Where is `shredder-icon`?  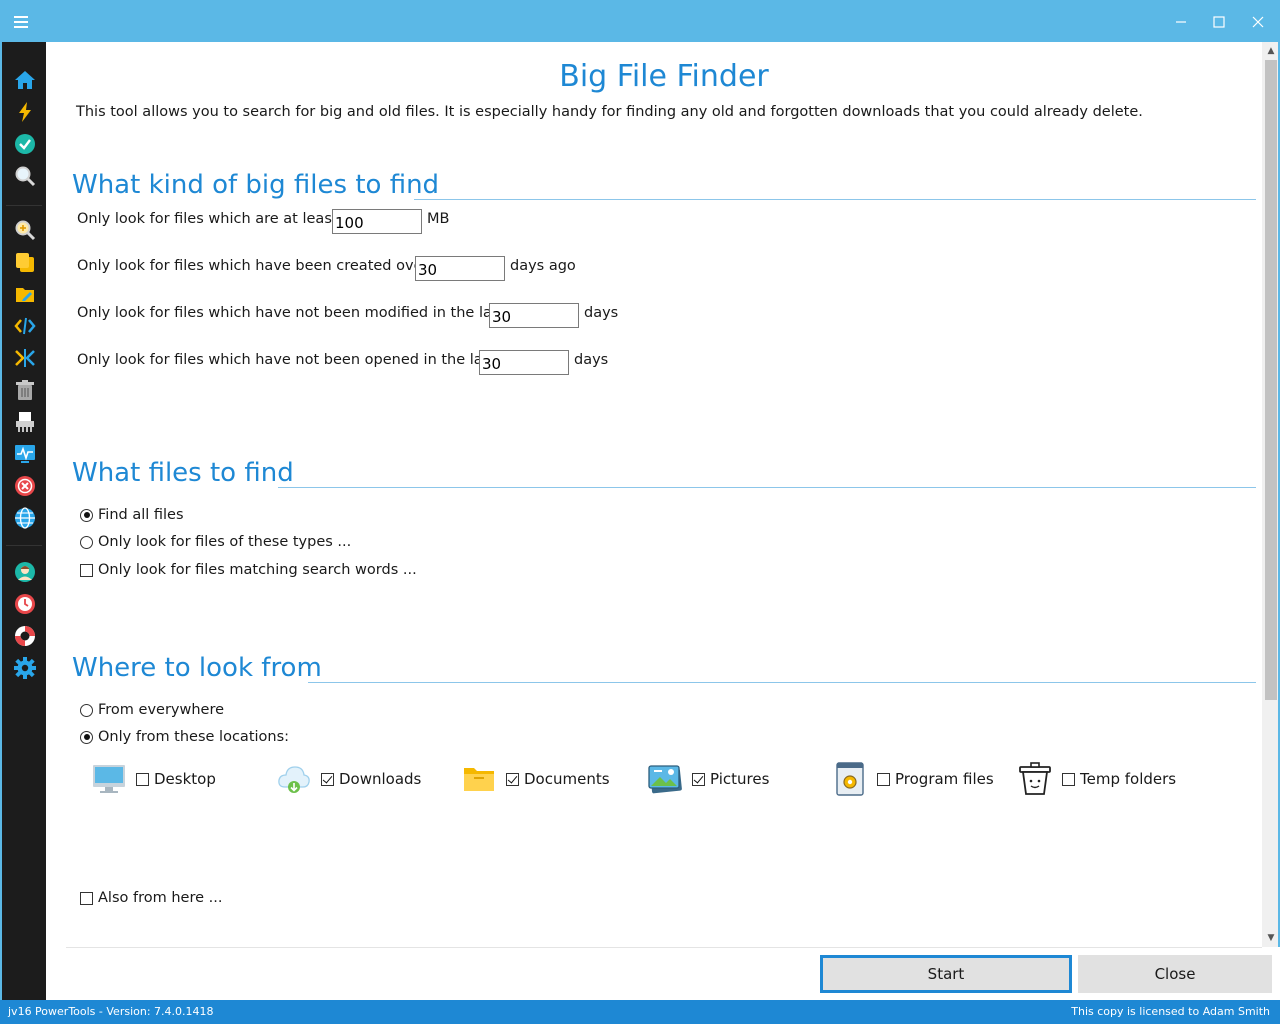
shredder-icon is located at coordinates (25, 422).